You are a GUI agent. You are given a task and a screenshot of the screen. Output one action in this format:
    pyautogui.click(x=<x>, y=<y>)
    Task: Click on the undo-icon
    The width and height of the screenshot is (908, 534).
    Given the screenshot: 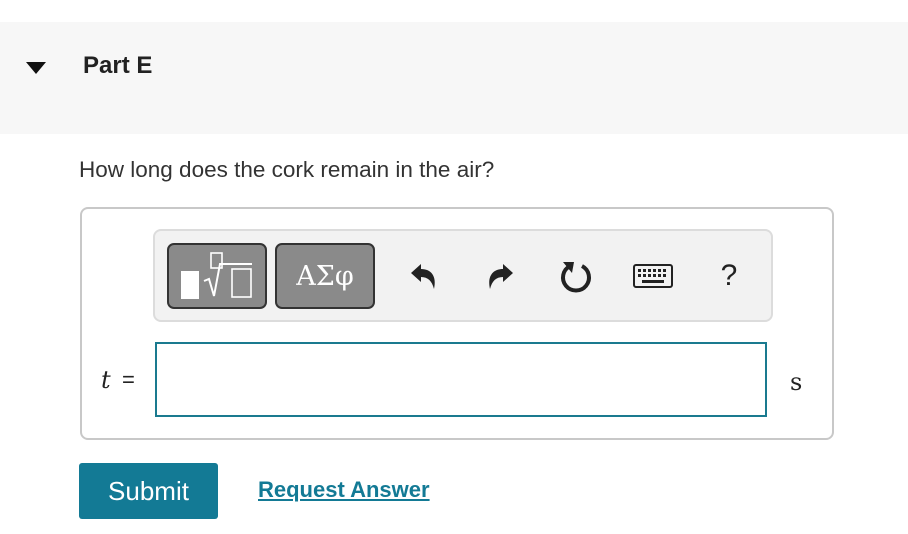 What is the action you would take?
    pyautogui.click(x=423, y=276)
    